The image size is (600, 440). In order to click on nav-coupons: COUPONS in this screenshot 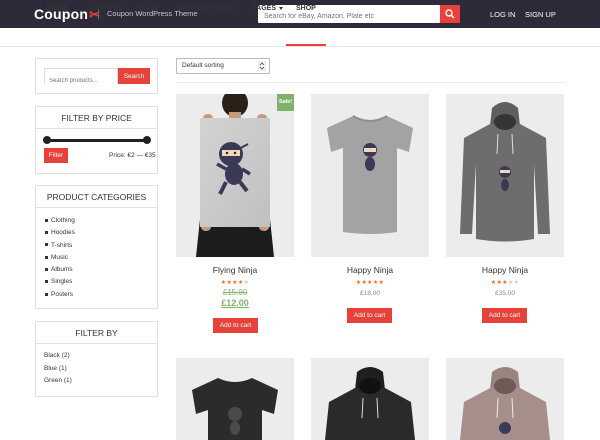, I will do `click(104, 8)`.